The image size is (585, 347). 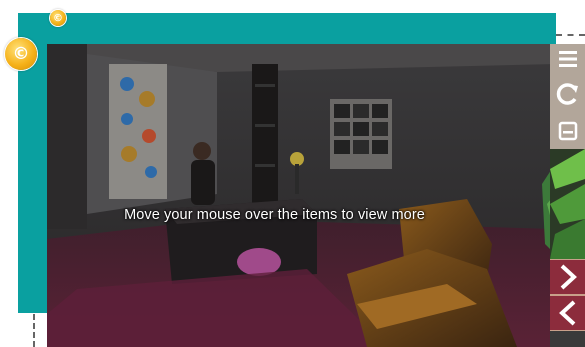 I want to click on next-button, so click(x=567, y=277).